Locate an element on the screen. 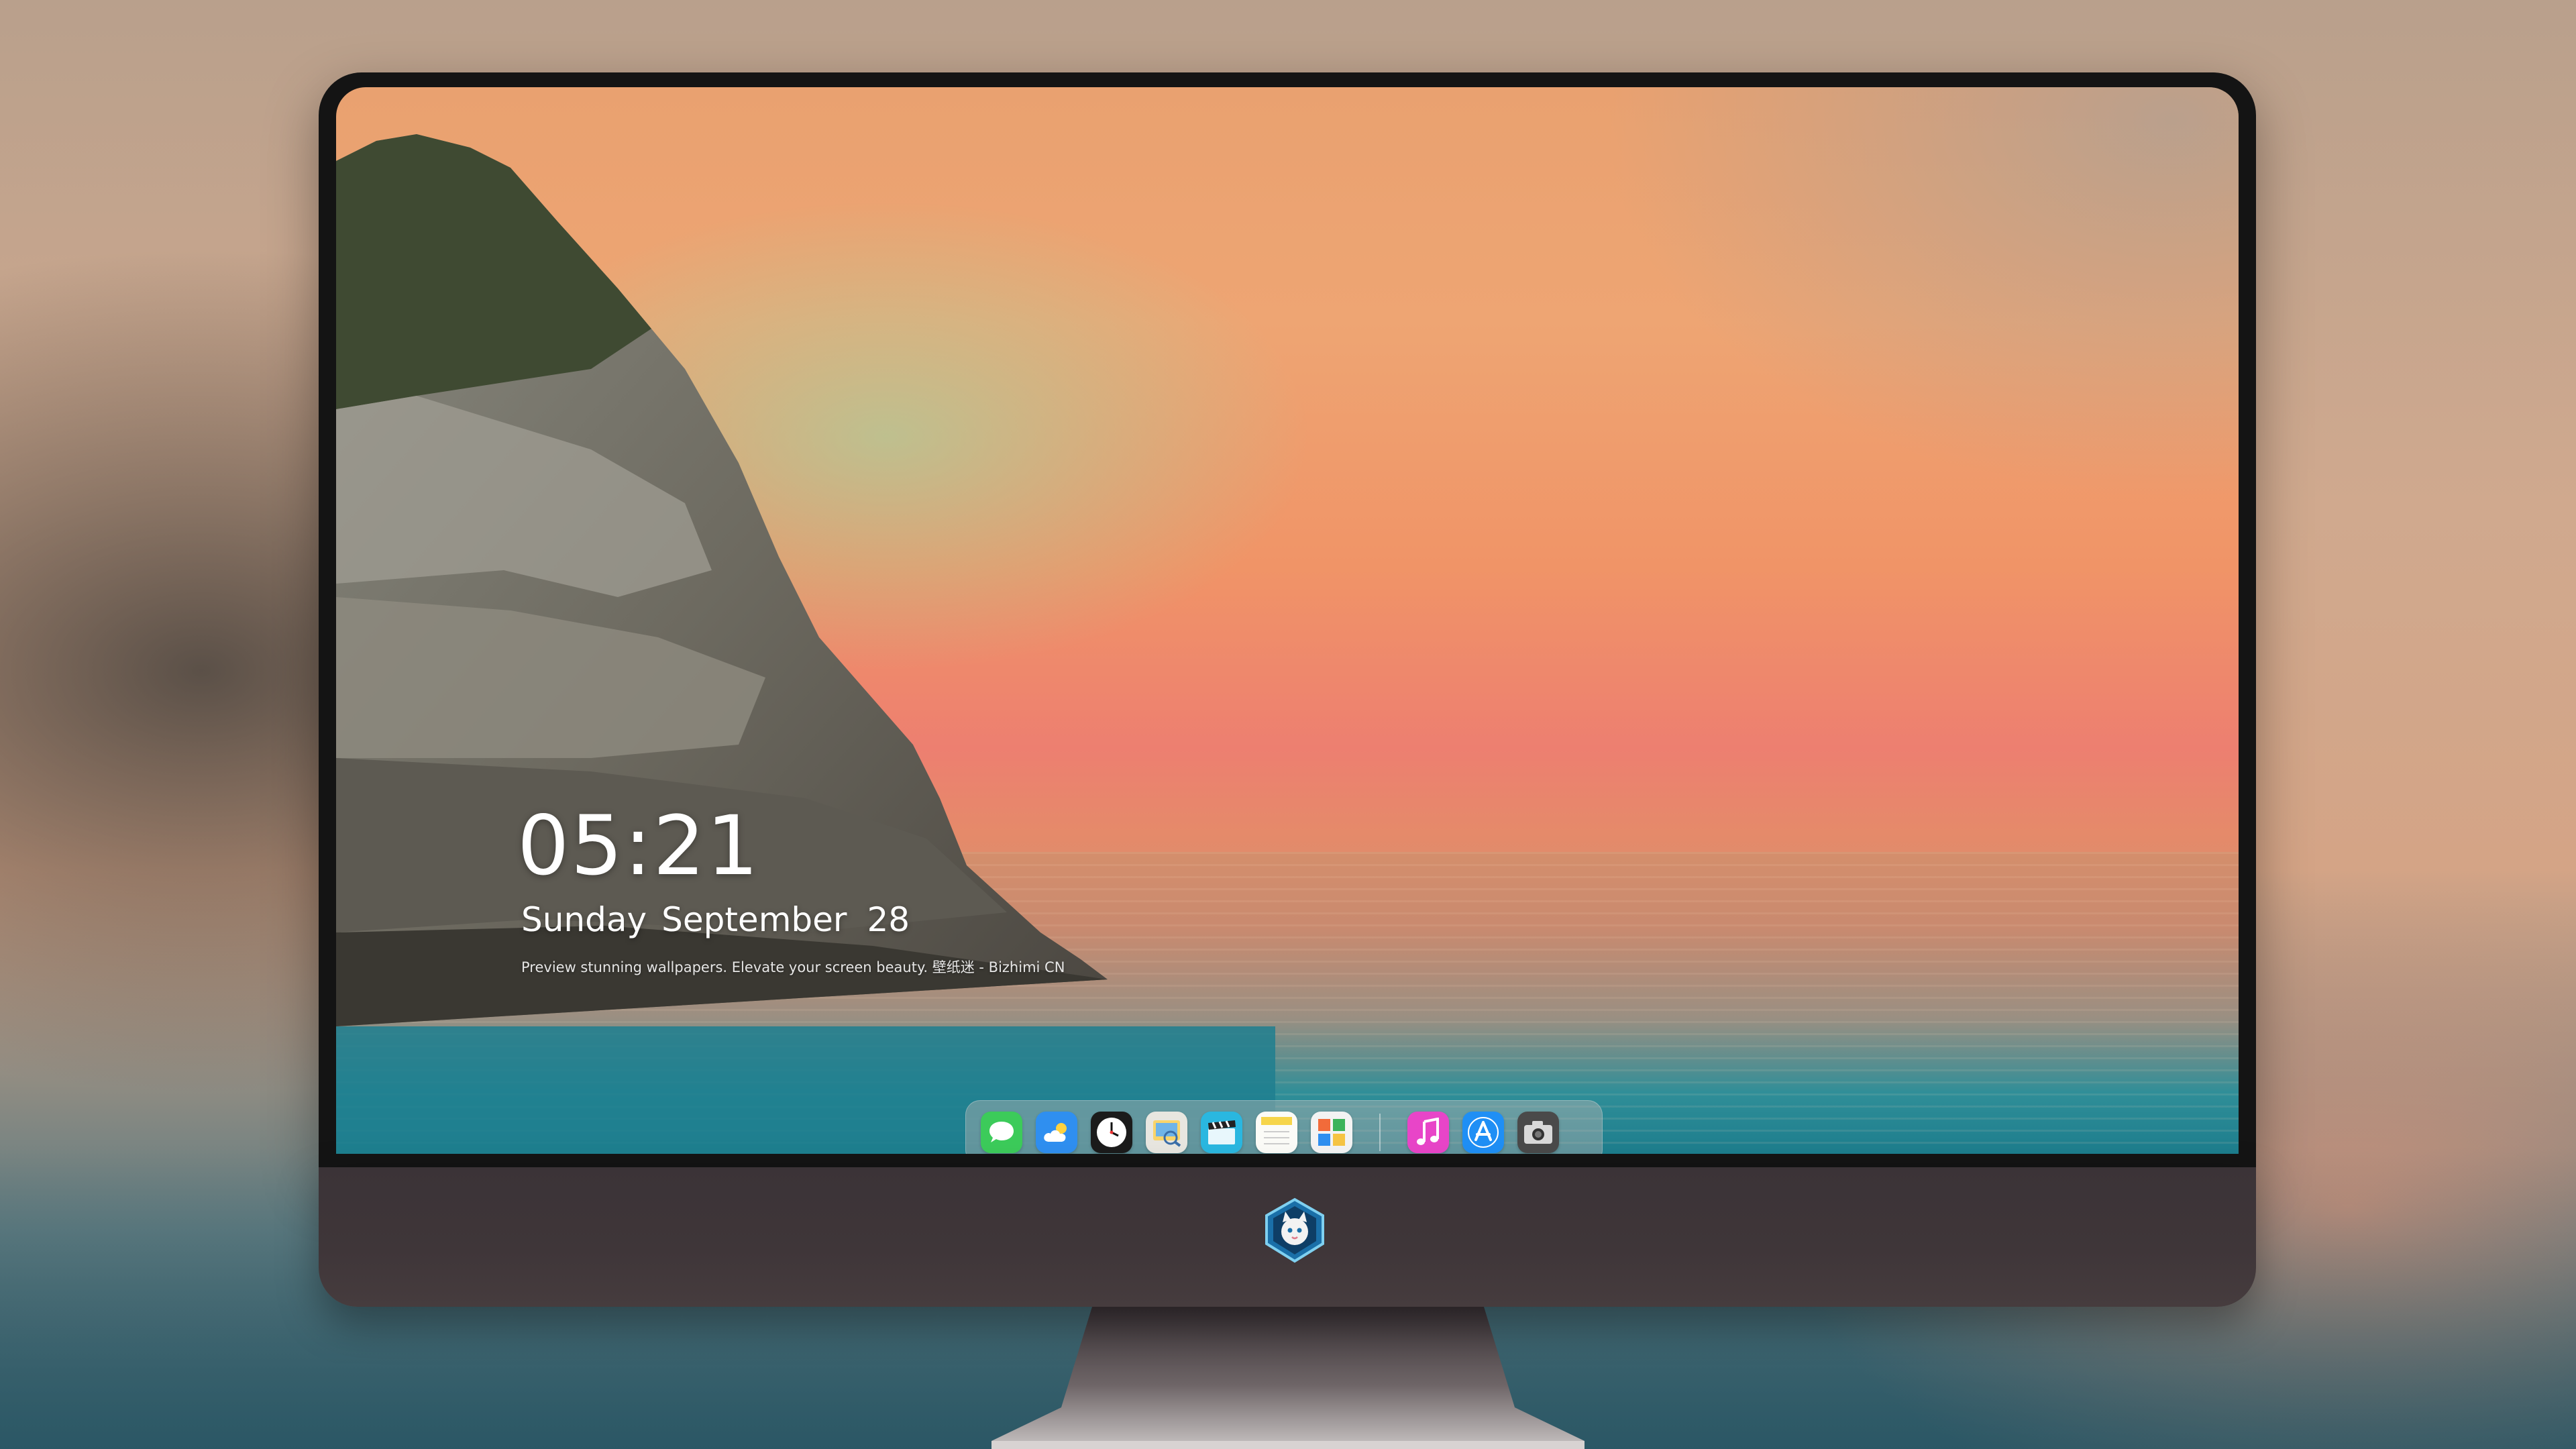 The height and width of the screenshot is (1449, 2576). camera-icon is located at coordinates (1538, 1132).